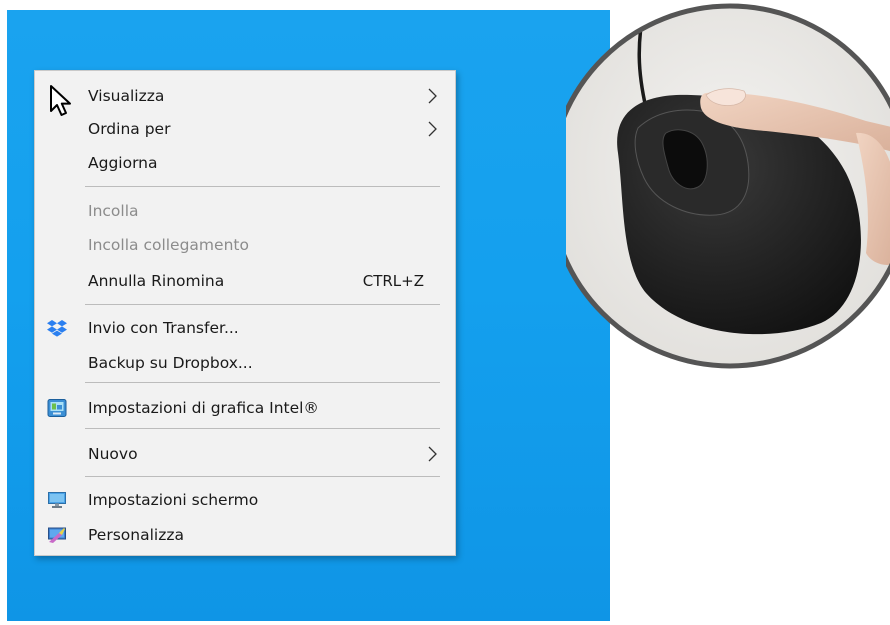 This screenshot has width=890, height=625. What do you see at coordinates (245, 211) in the screenshot?
I see `menu-item-incolla: Incolla` at bounding box center [245, 211].